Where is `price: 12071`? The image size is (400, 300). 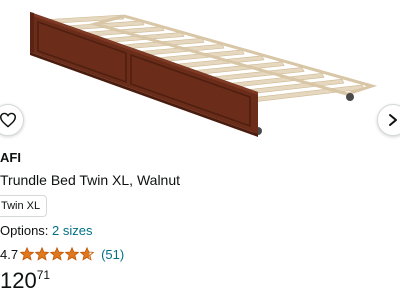
price: 12071 is located at coordinates (25, 281).